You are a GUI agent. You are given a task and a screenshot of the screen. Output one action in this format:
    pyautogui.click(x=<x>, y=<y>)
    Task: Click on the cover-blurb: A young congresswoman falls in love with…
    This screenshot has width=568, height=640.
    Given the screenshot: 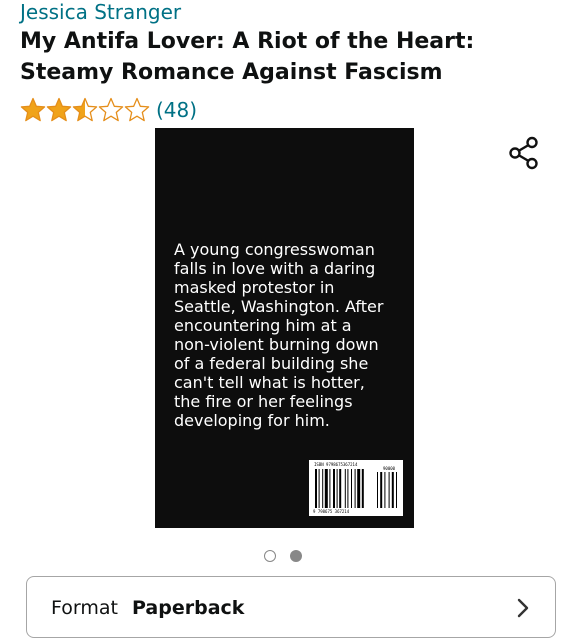 What is the action you would take?
    pyautogui.click(x=279, y=335)
    